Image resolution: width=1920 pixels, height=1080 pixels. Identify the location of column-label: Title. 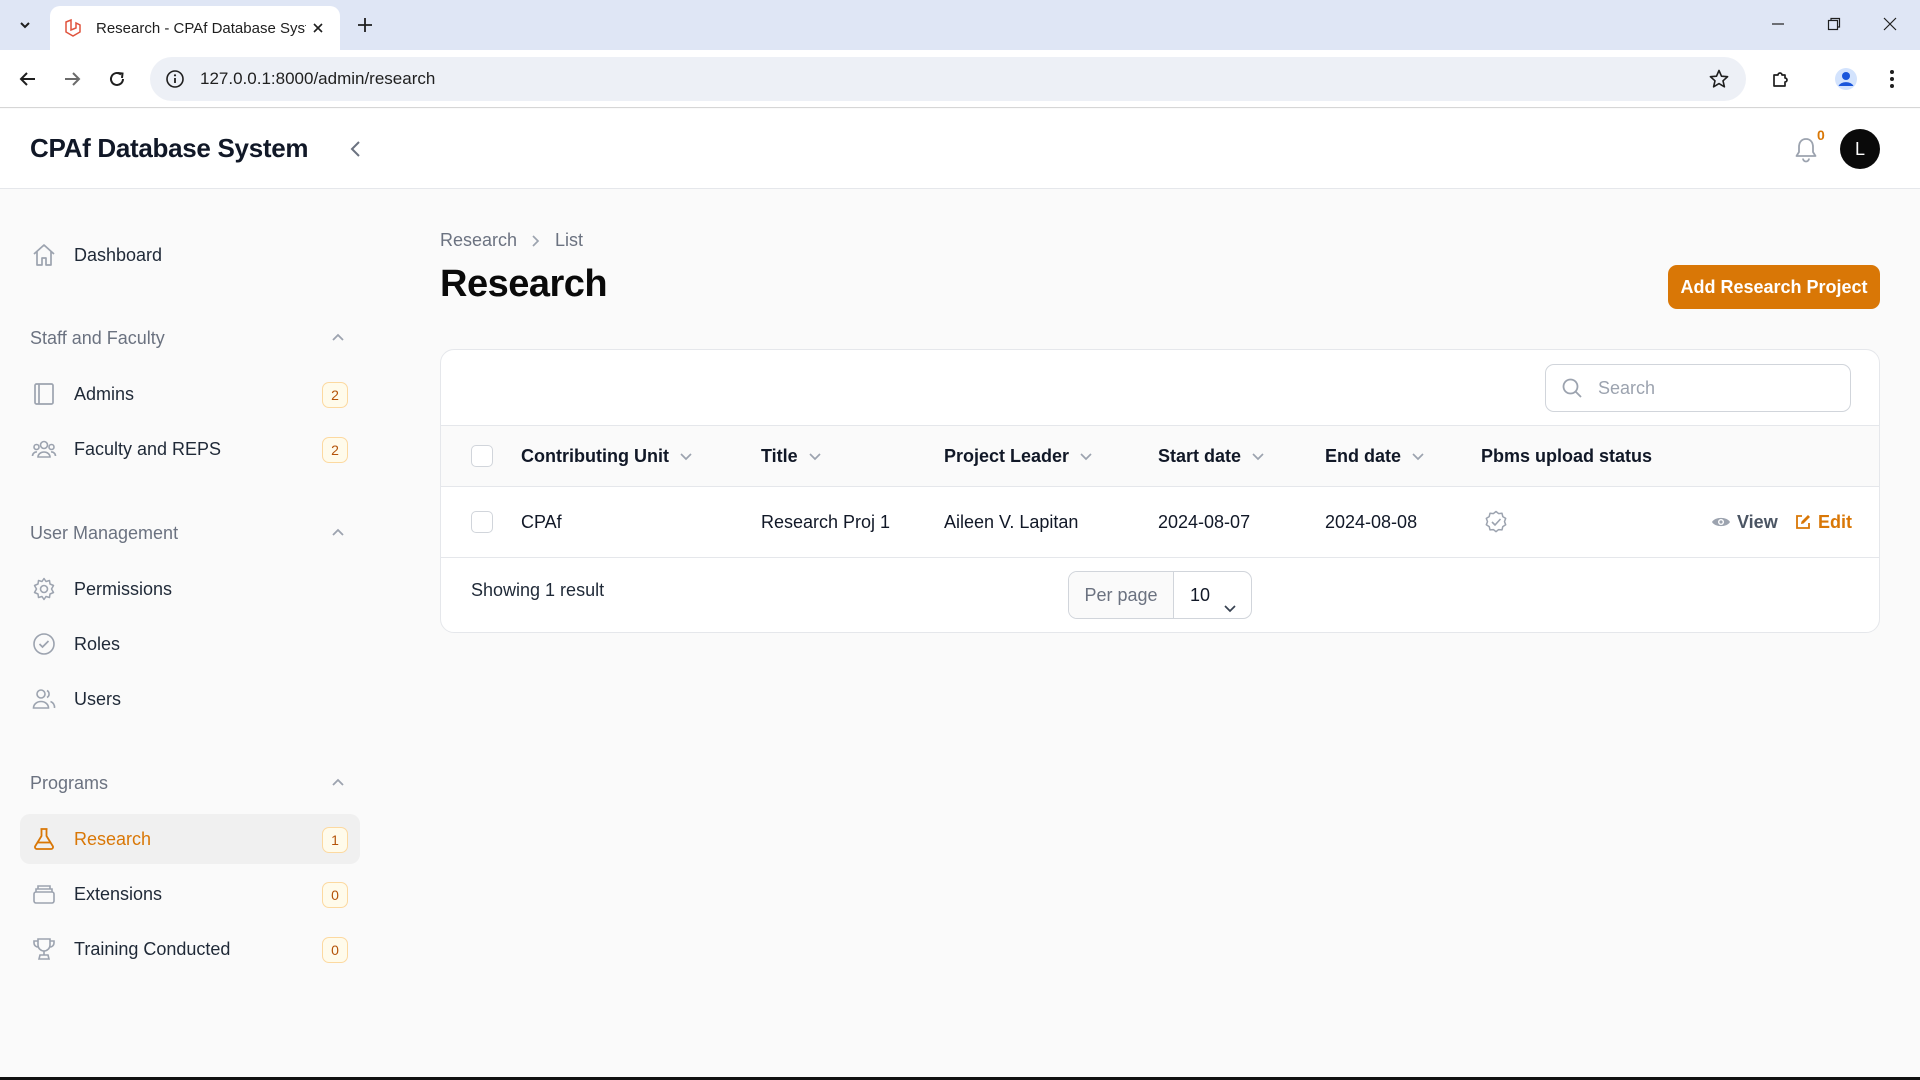
(779, 455).